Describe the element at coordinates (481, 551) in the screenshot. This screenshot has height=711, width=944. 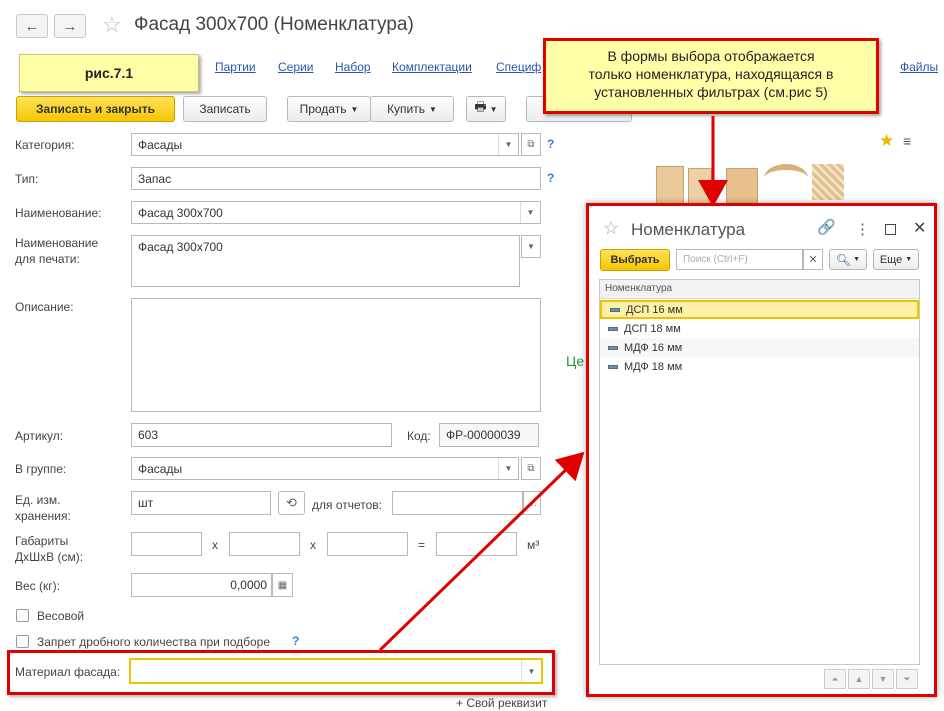
I see `arrow-to-popup` at that location.